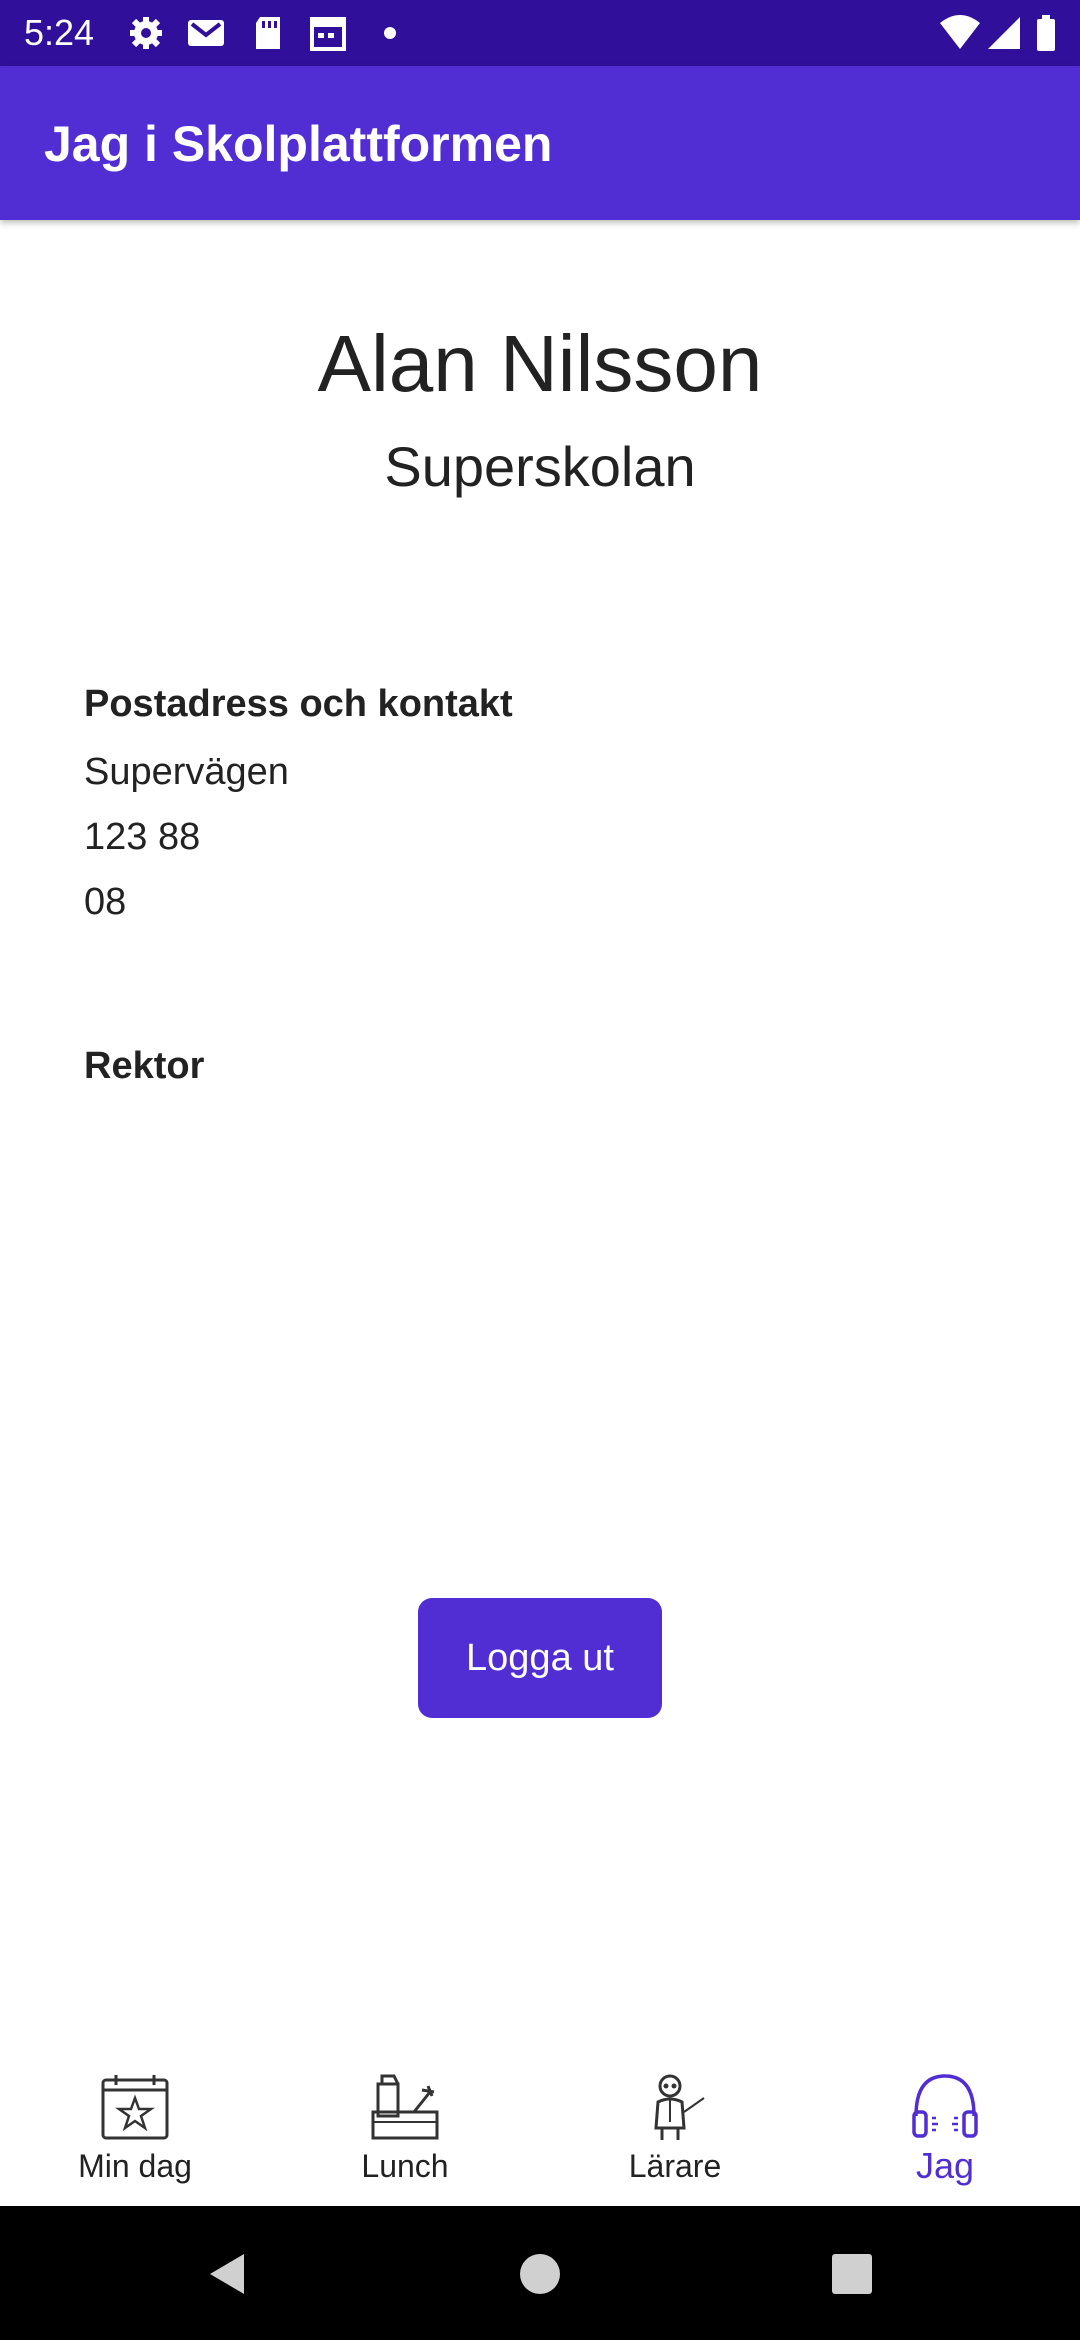  What do you see at coordinates (135, 2166) in the screenshot?
I see `nav-label-min-dag: Min dag` at bounding box center [135, 2166].